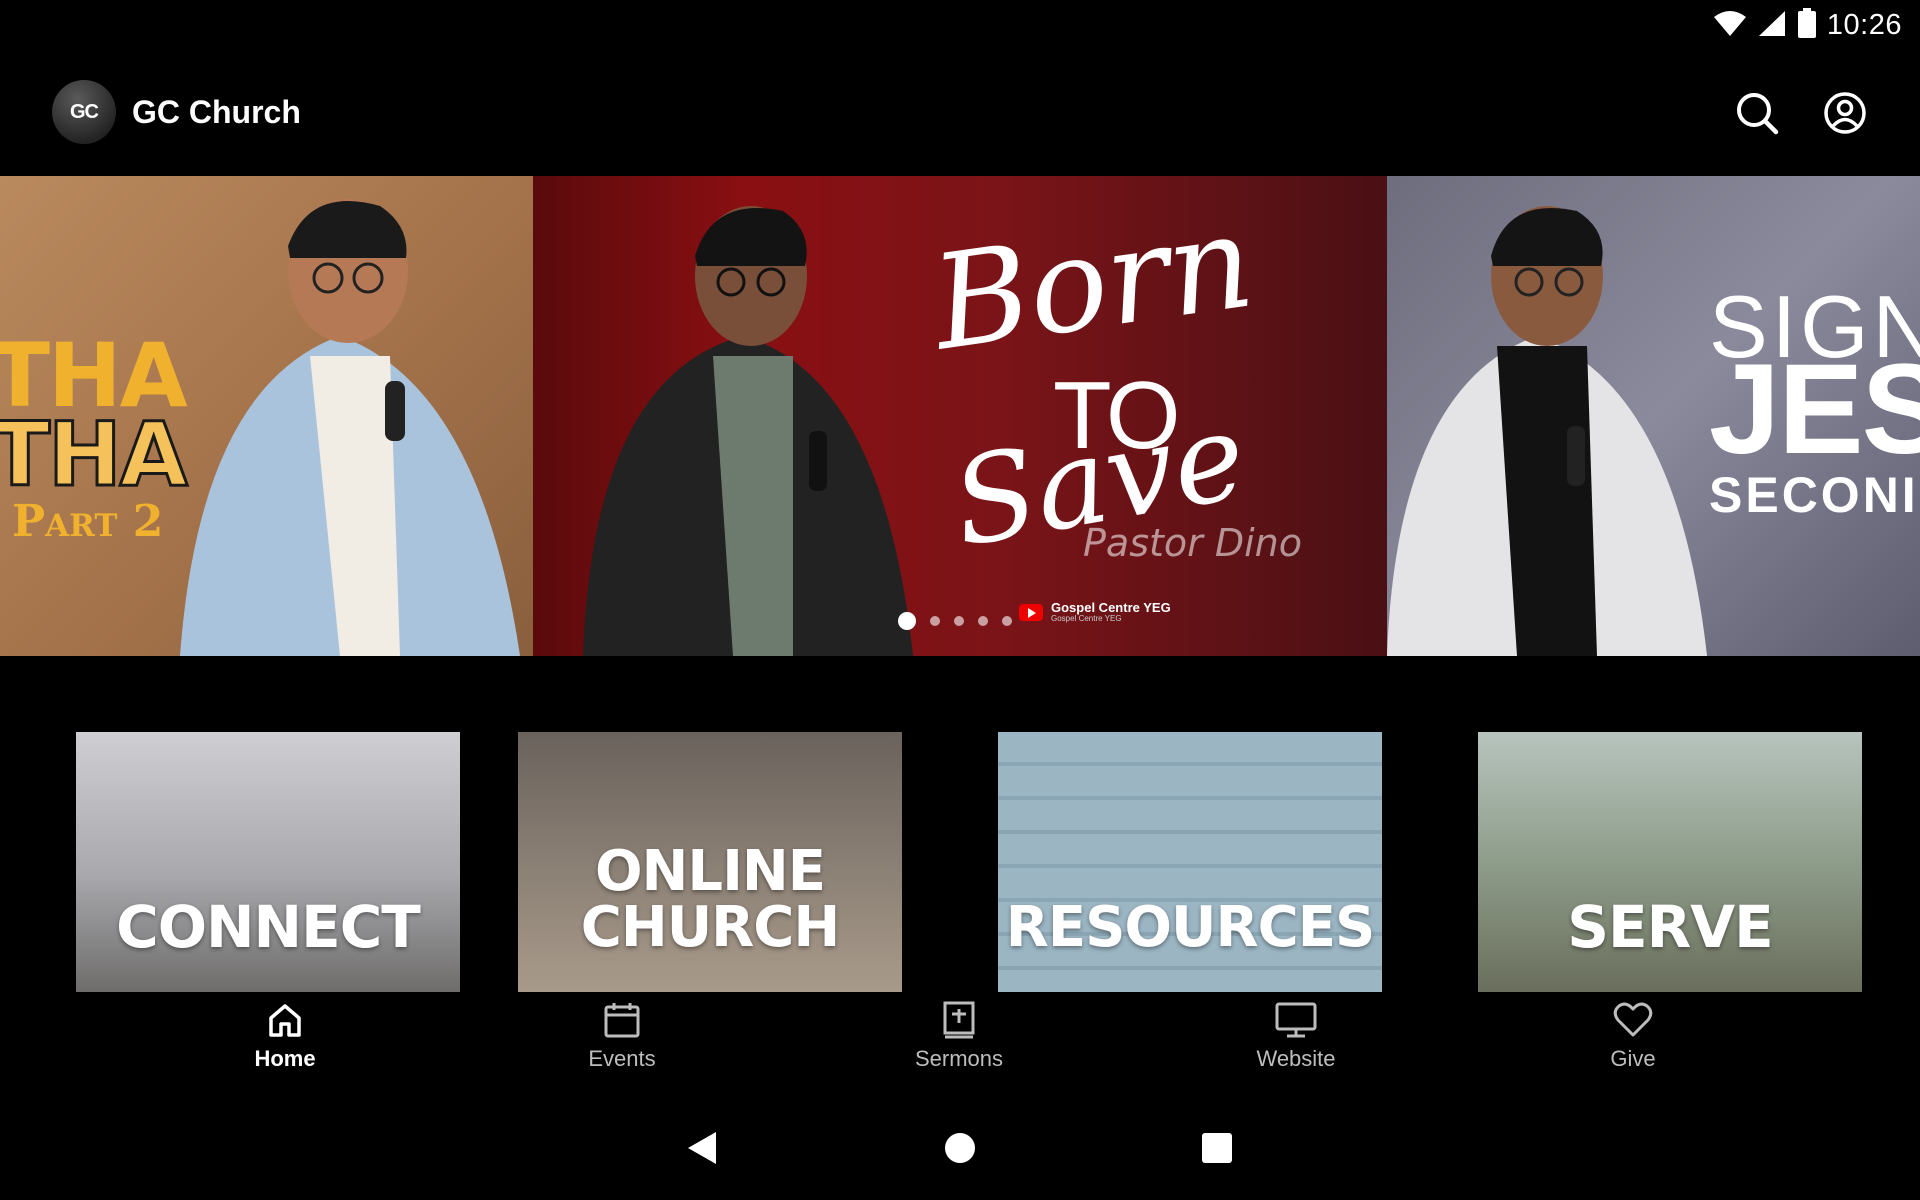  What do you see at coordinates (1296, 1058) in the screenshot?
I see `nav-label: Website` at bounding box center [1296, 1058].